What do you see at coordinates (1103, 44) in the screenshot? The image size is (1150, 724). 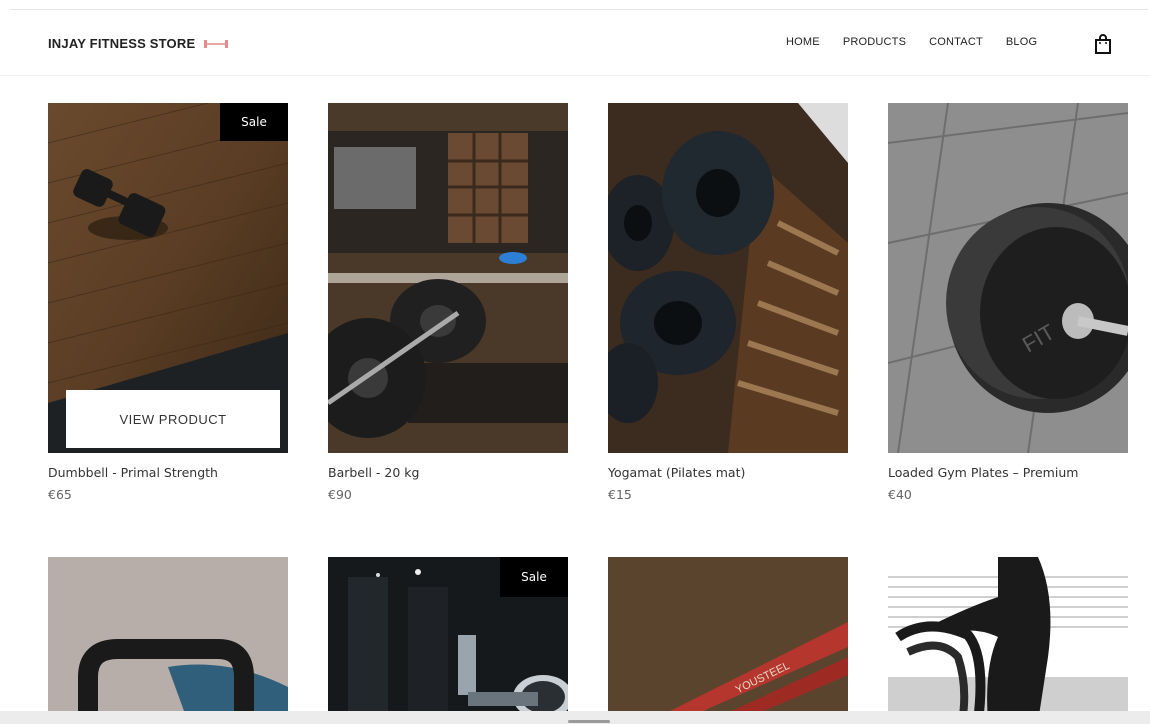 I see `shopping-bag-icon` at bounding box center [1103, 44].